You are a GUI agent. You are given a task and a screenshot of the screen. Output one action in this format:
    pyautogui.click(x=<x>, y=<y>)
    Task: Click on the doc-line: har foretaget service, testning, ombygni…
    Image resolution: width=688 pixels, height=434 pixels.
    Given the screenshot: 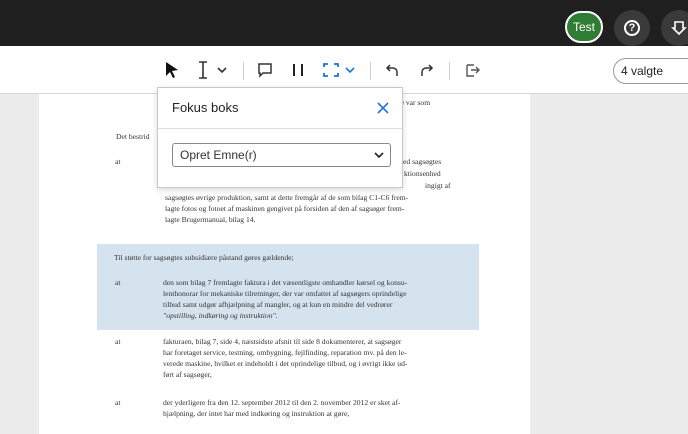 What is the action you would take?
    pyautogui.click(x=285, y=352)
    